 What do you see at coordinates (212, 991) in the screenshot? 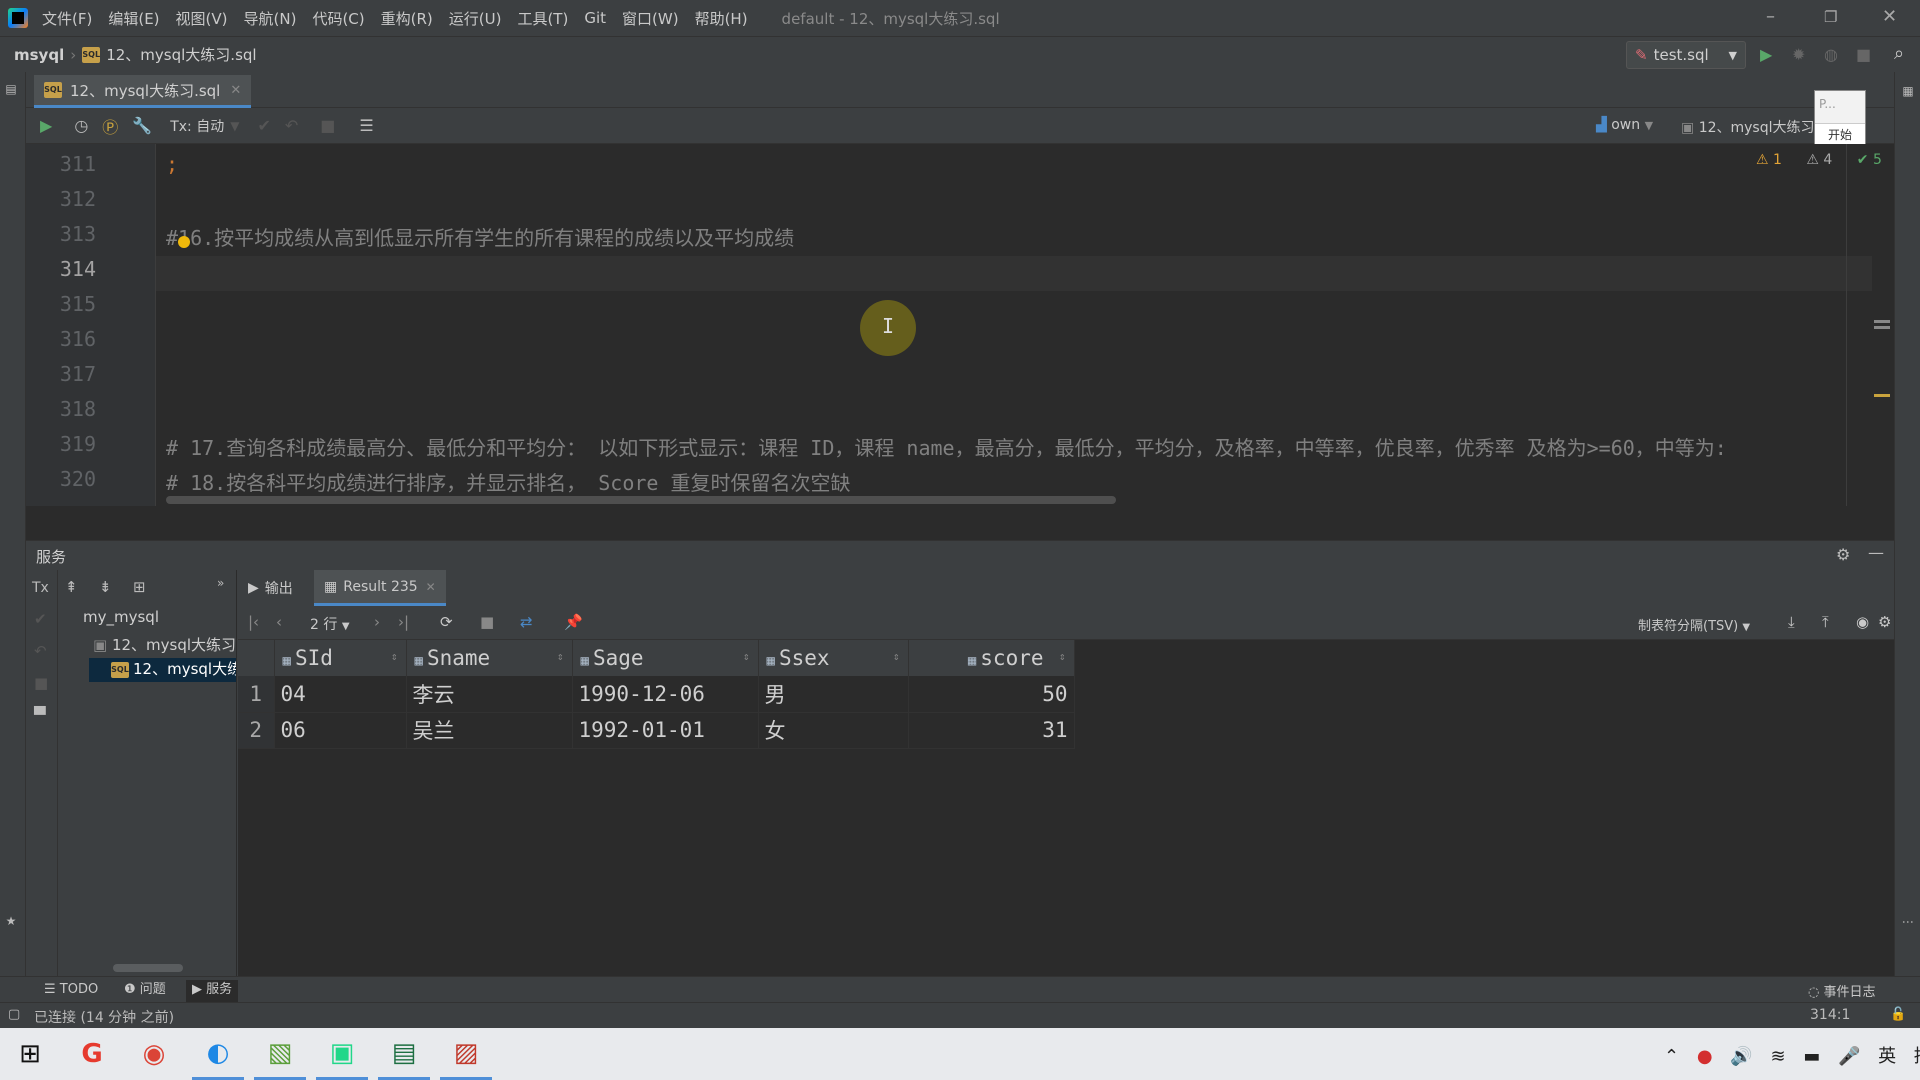
I see `tab-services: ▶ 服务` at bounding box center [212, 991].